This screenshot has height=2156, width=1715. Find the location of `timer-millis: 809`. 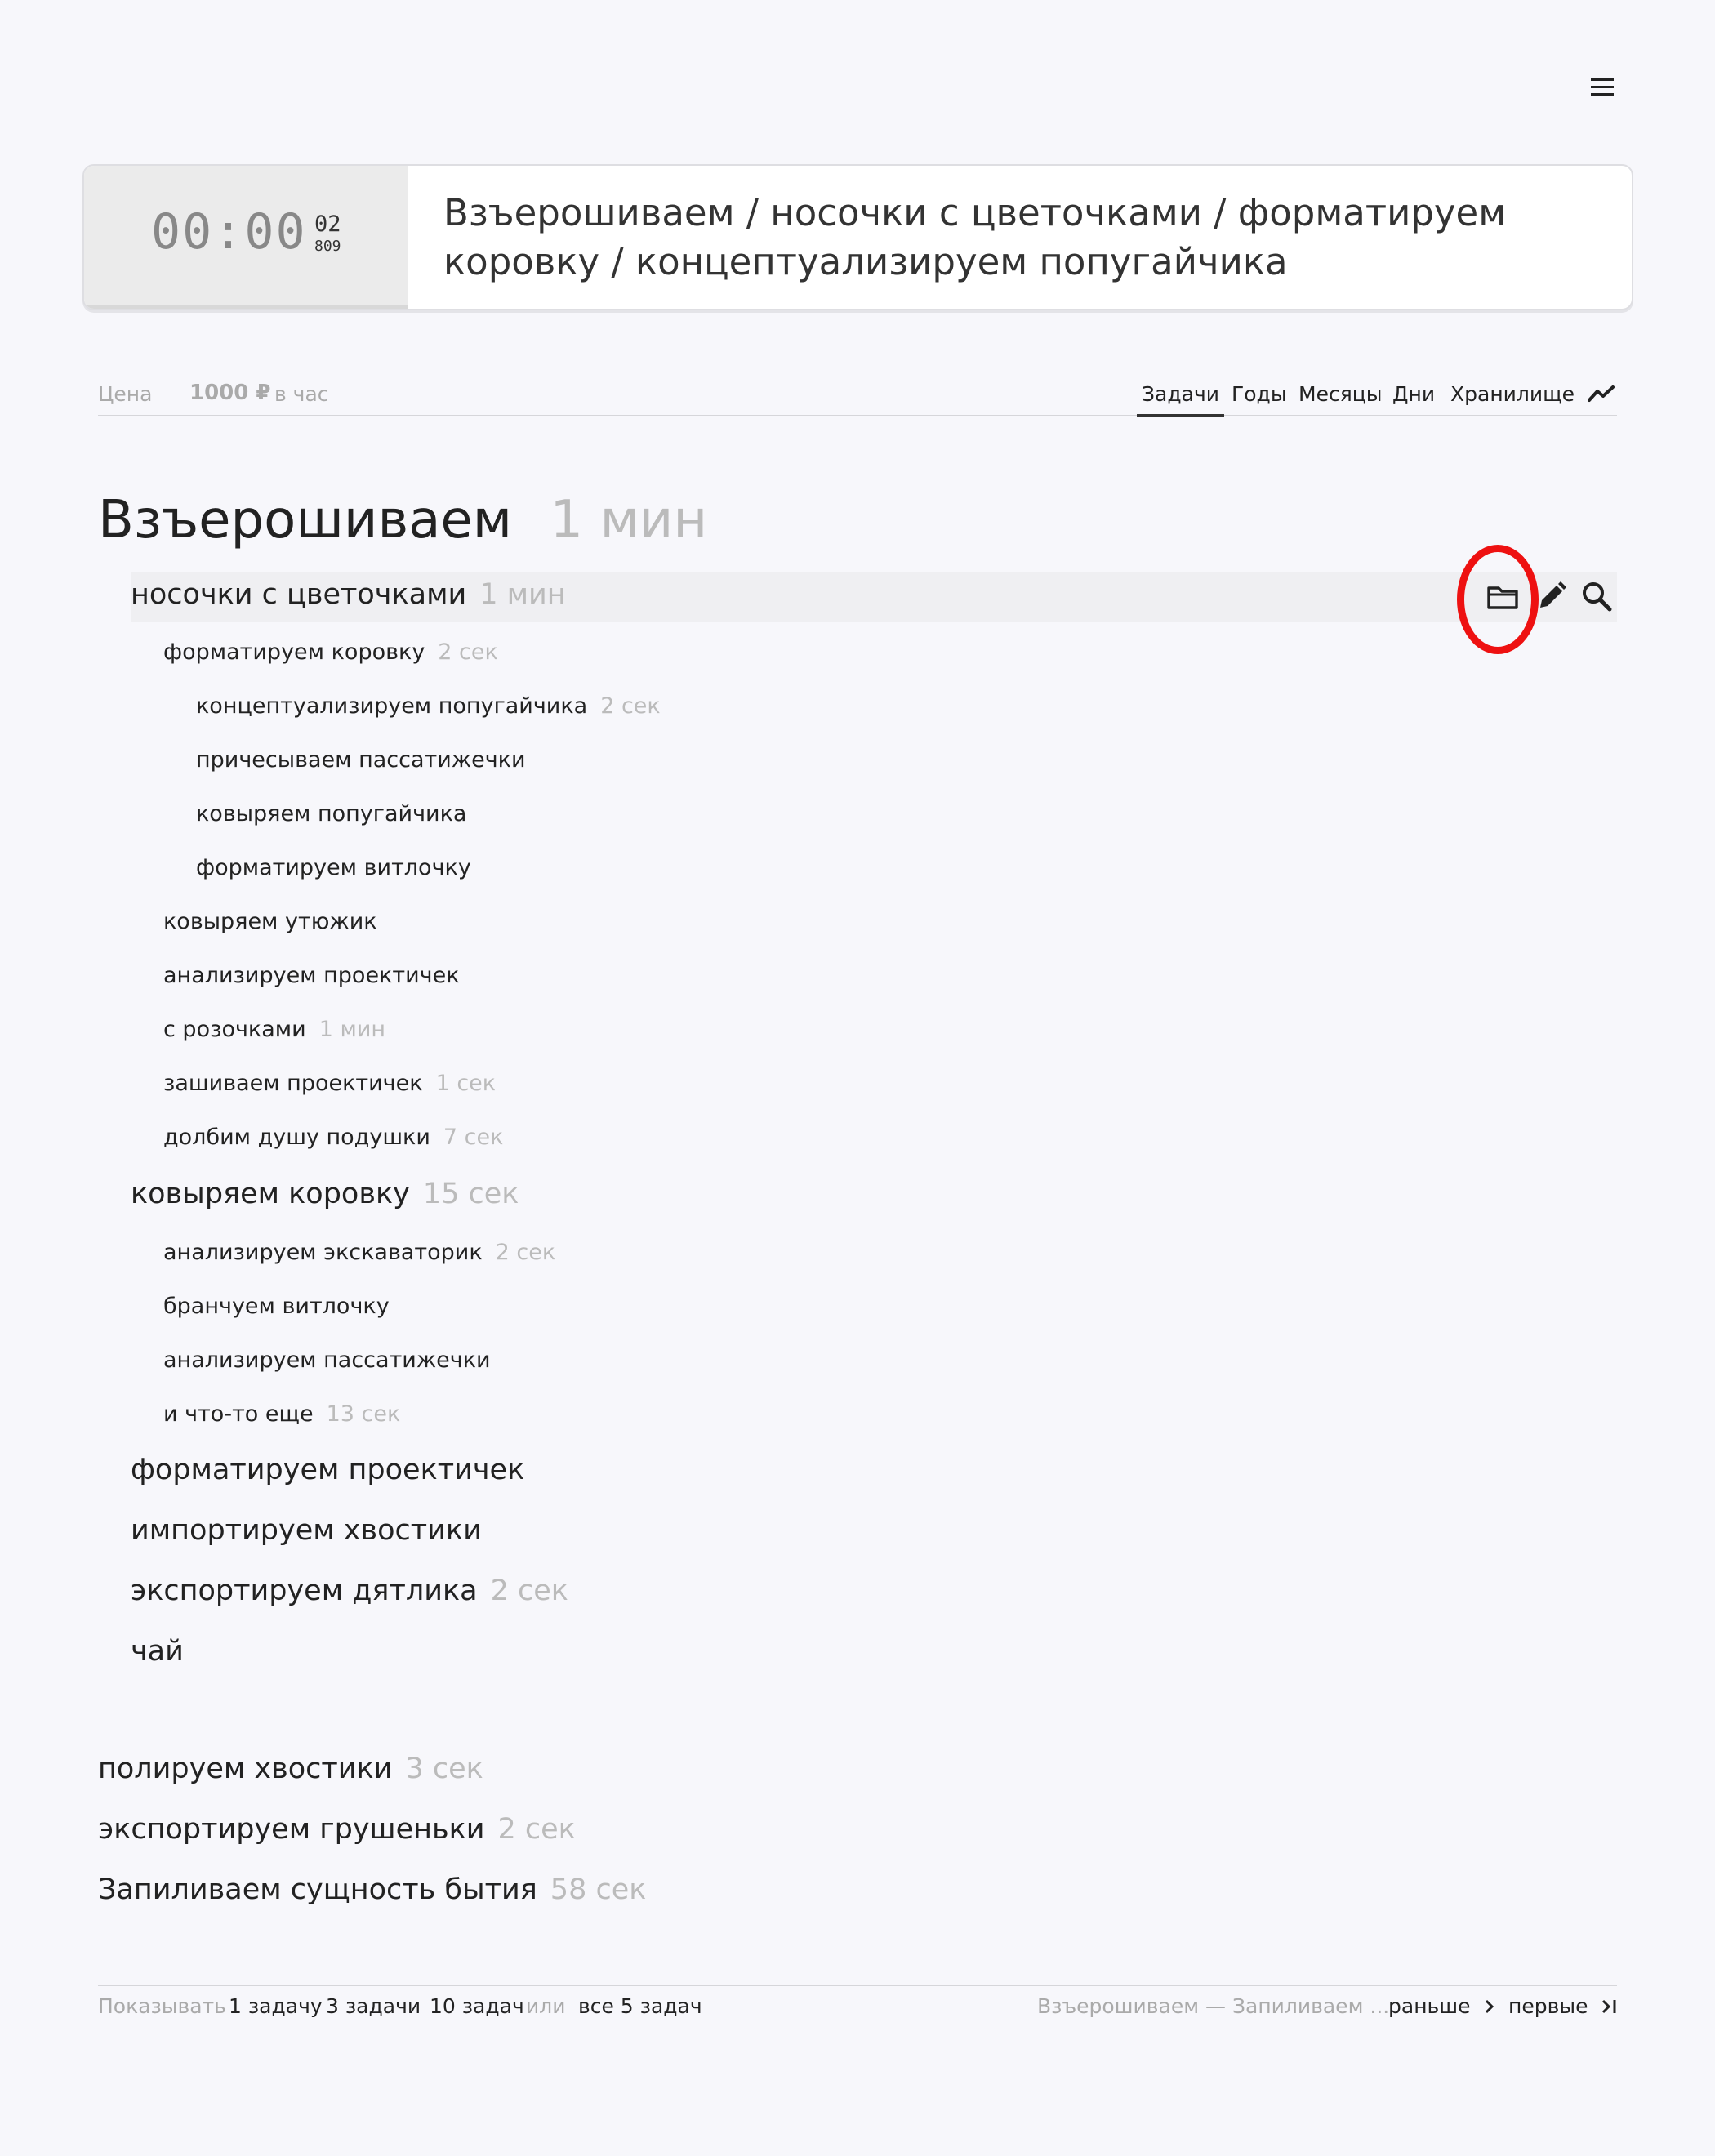

timer-millis: 809 is located at coordinates (327, 246).